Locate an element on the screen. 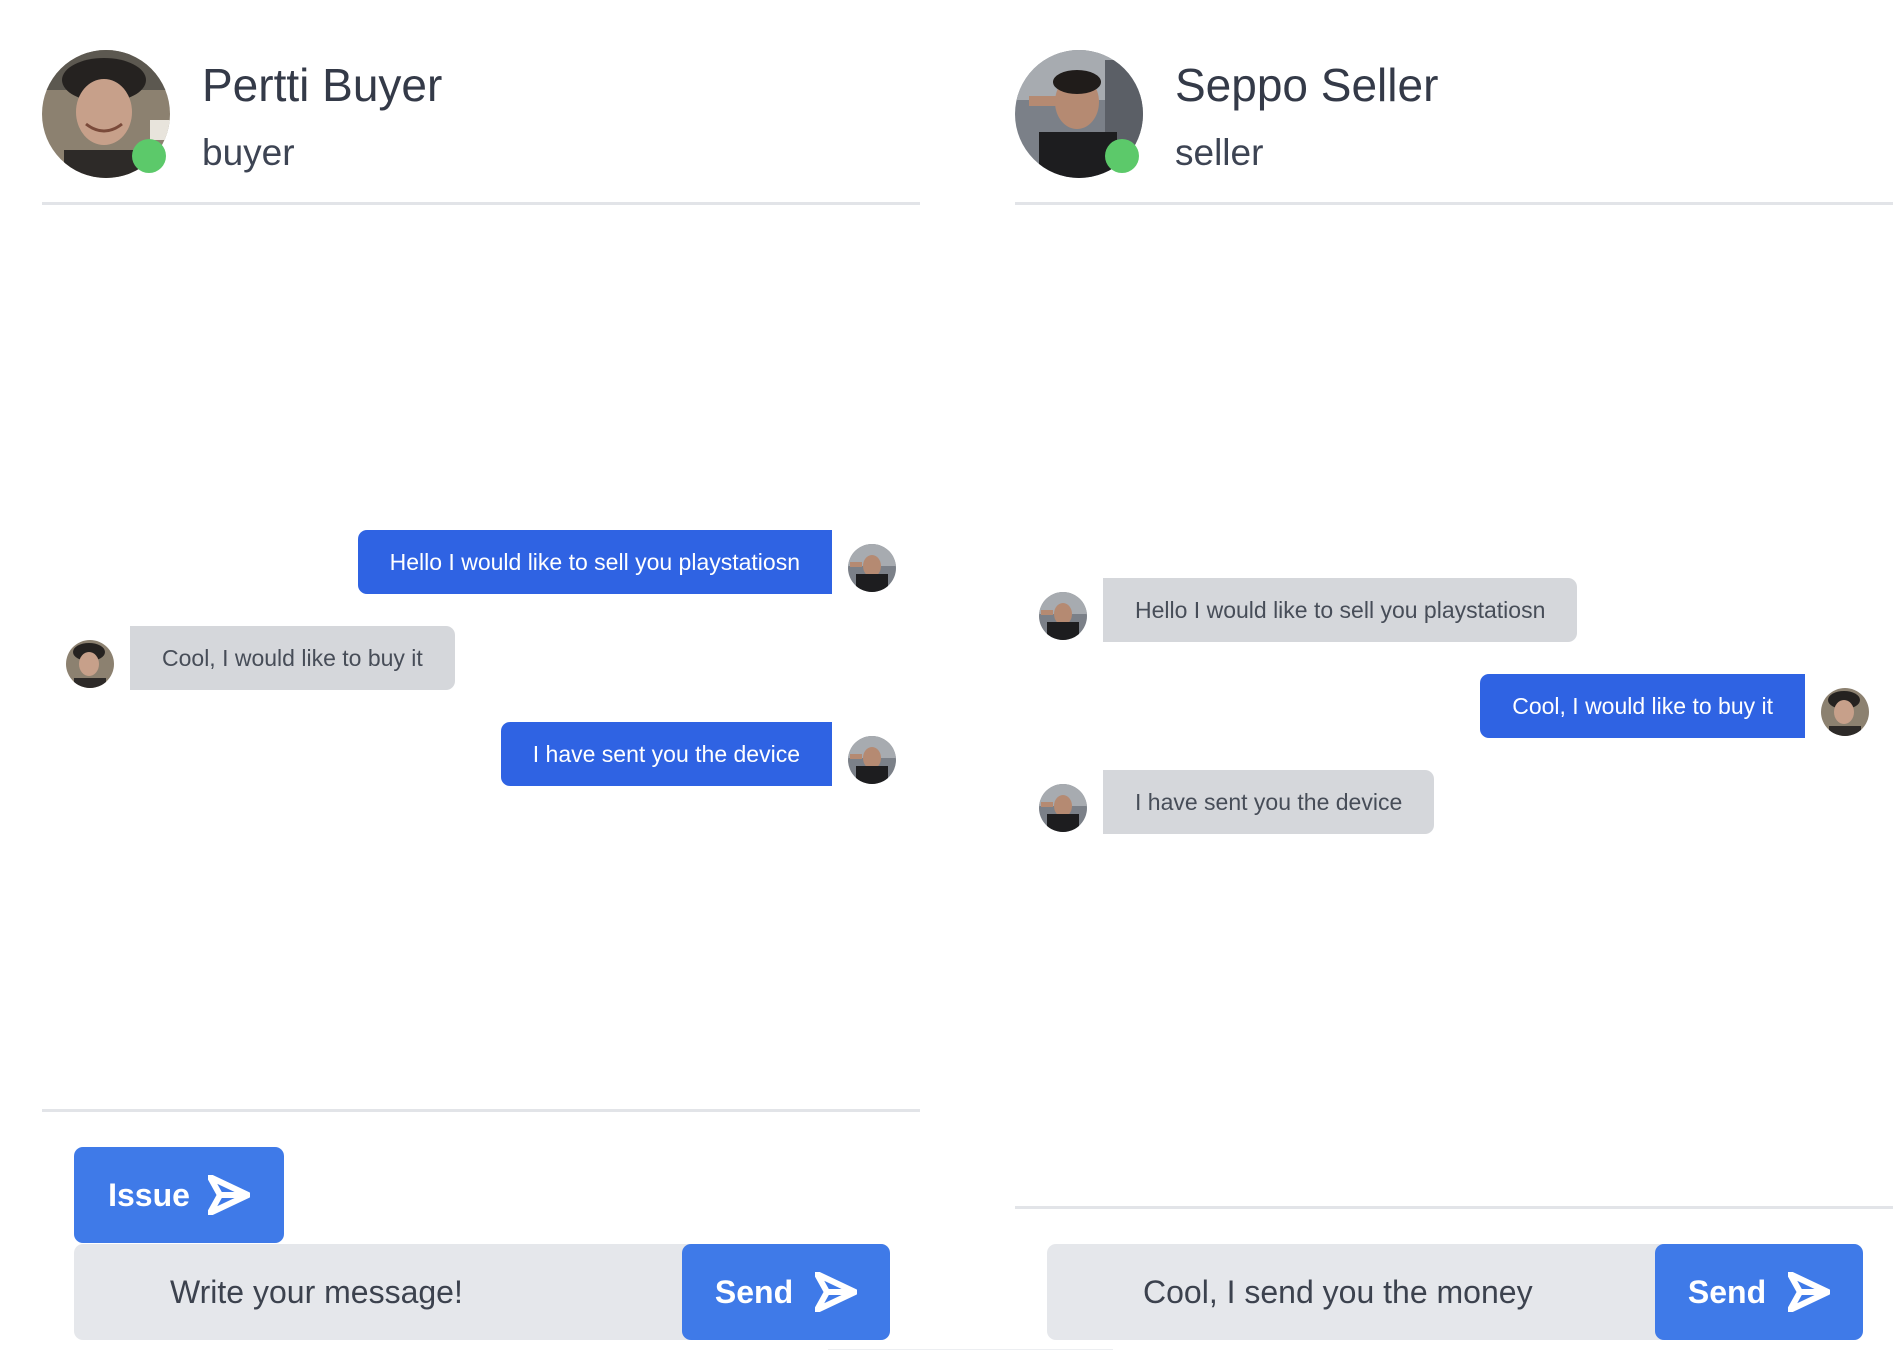 Image resolution: width=1904 pixels, height=1350 pixels. user-role: buyer is located at coordinates (248, 152).